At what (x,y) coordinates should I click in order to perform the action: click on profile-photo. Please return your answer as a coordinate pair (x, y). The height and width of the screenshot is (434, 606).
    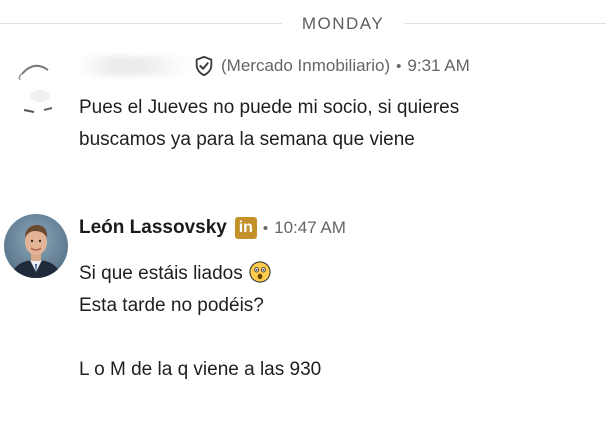
    Looking at the image, I should click on (36, 246).